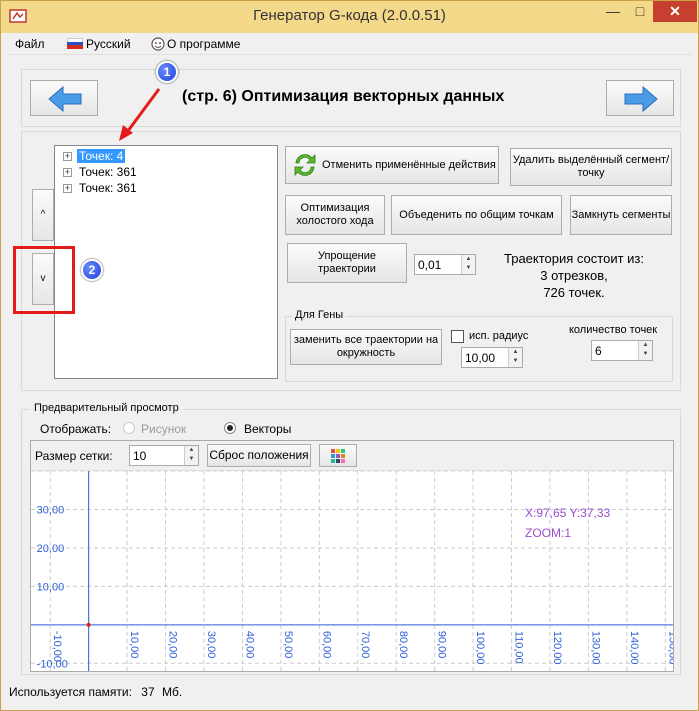 This screenshot has width=699, height=711. What do you see at coordinates (134, 645) in the screenshot?
I see `x-tick-label: 10,00` at bounding box center [134, 645].